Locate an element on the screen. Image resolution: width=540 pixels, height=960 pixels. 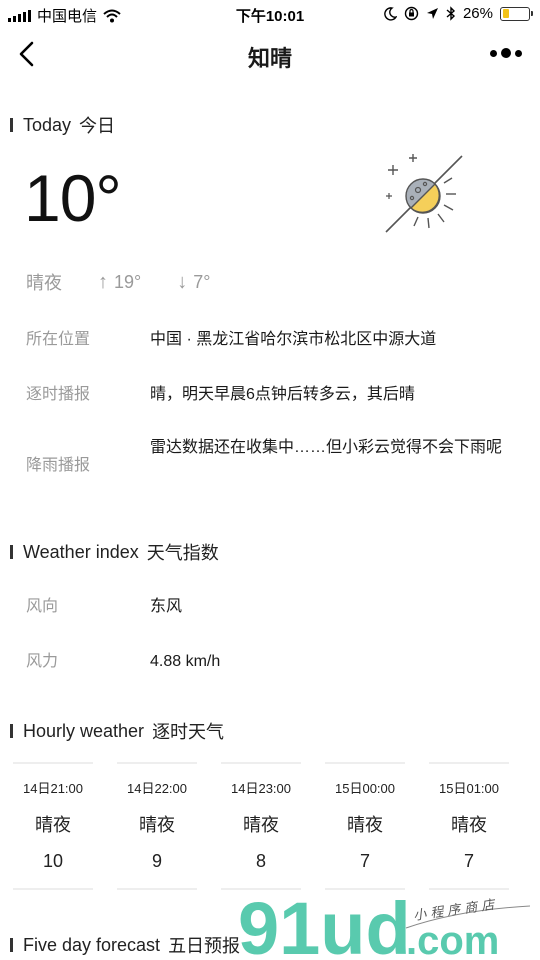
bluetooth-icon is located at coordinates (450, 13).